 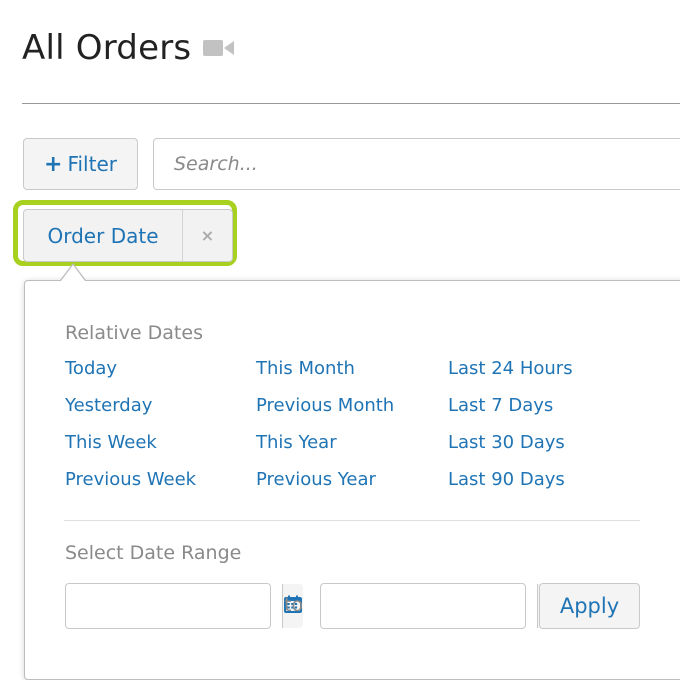 I want to click on date-range-to-label: to, so click(x=294, y=605).